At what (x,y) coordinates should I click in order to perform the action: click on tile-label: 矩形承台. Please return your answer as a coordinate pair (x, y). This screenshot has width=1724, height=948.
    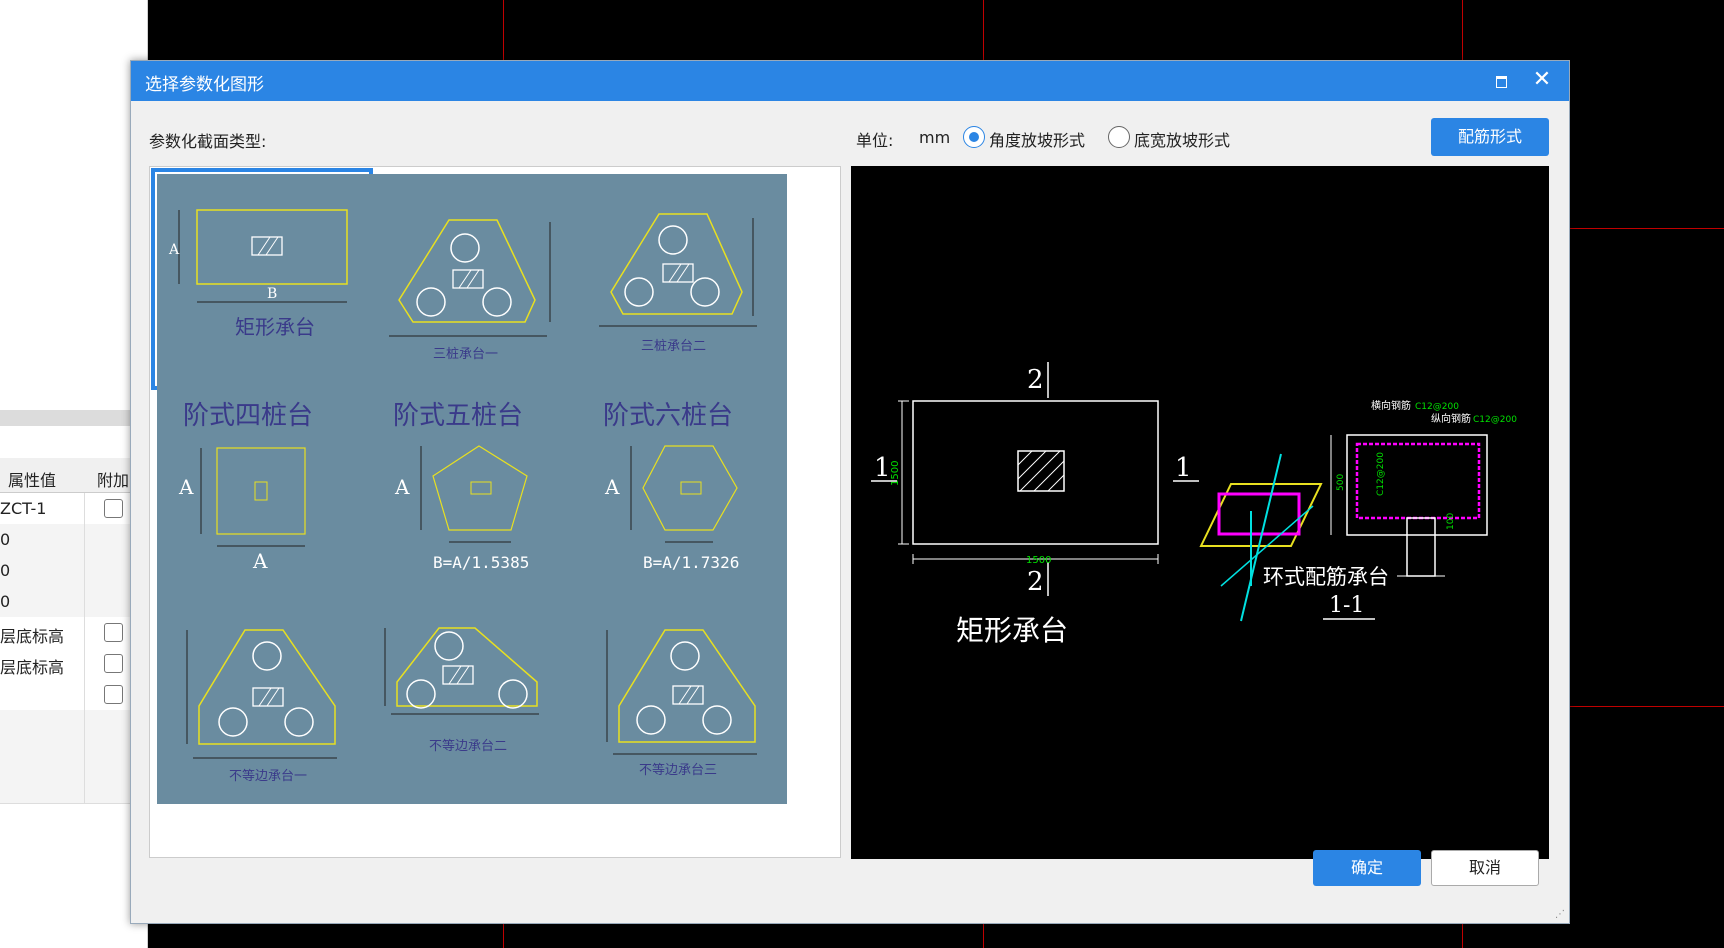
    Looking at the image, I should click on (275, 327).